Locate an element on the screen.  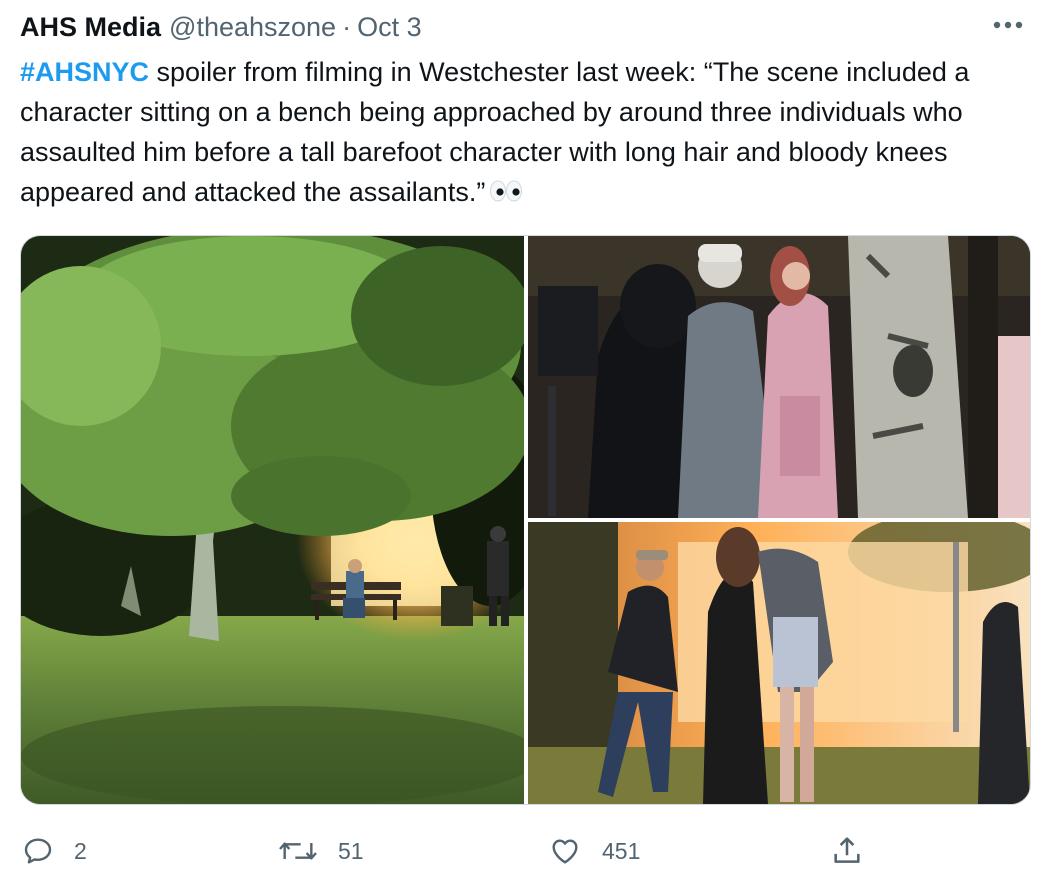
tweet-actions: 2 51 451 is located at coordinates (524, 851).